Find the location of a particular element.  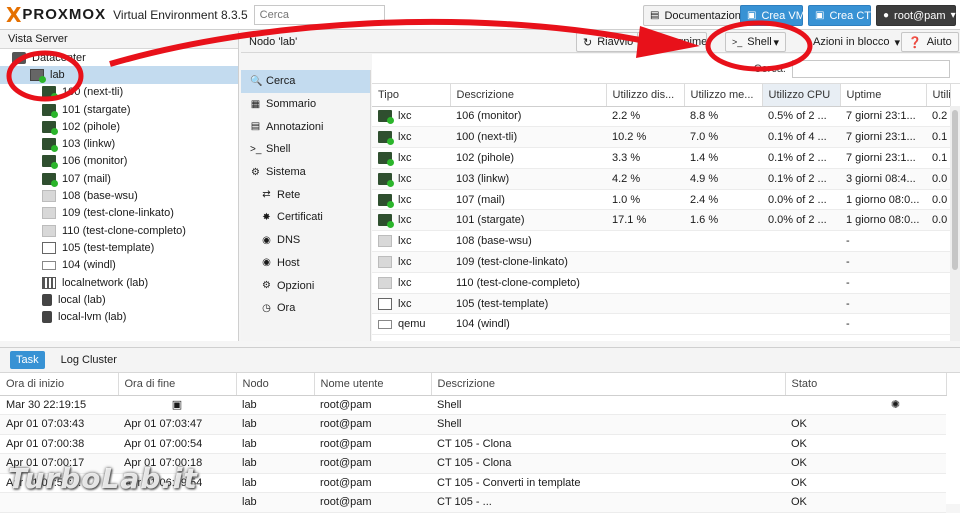

column-header: Tipo is located at coordinates (411, 95).